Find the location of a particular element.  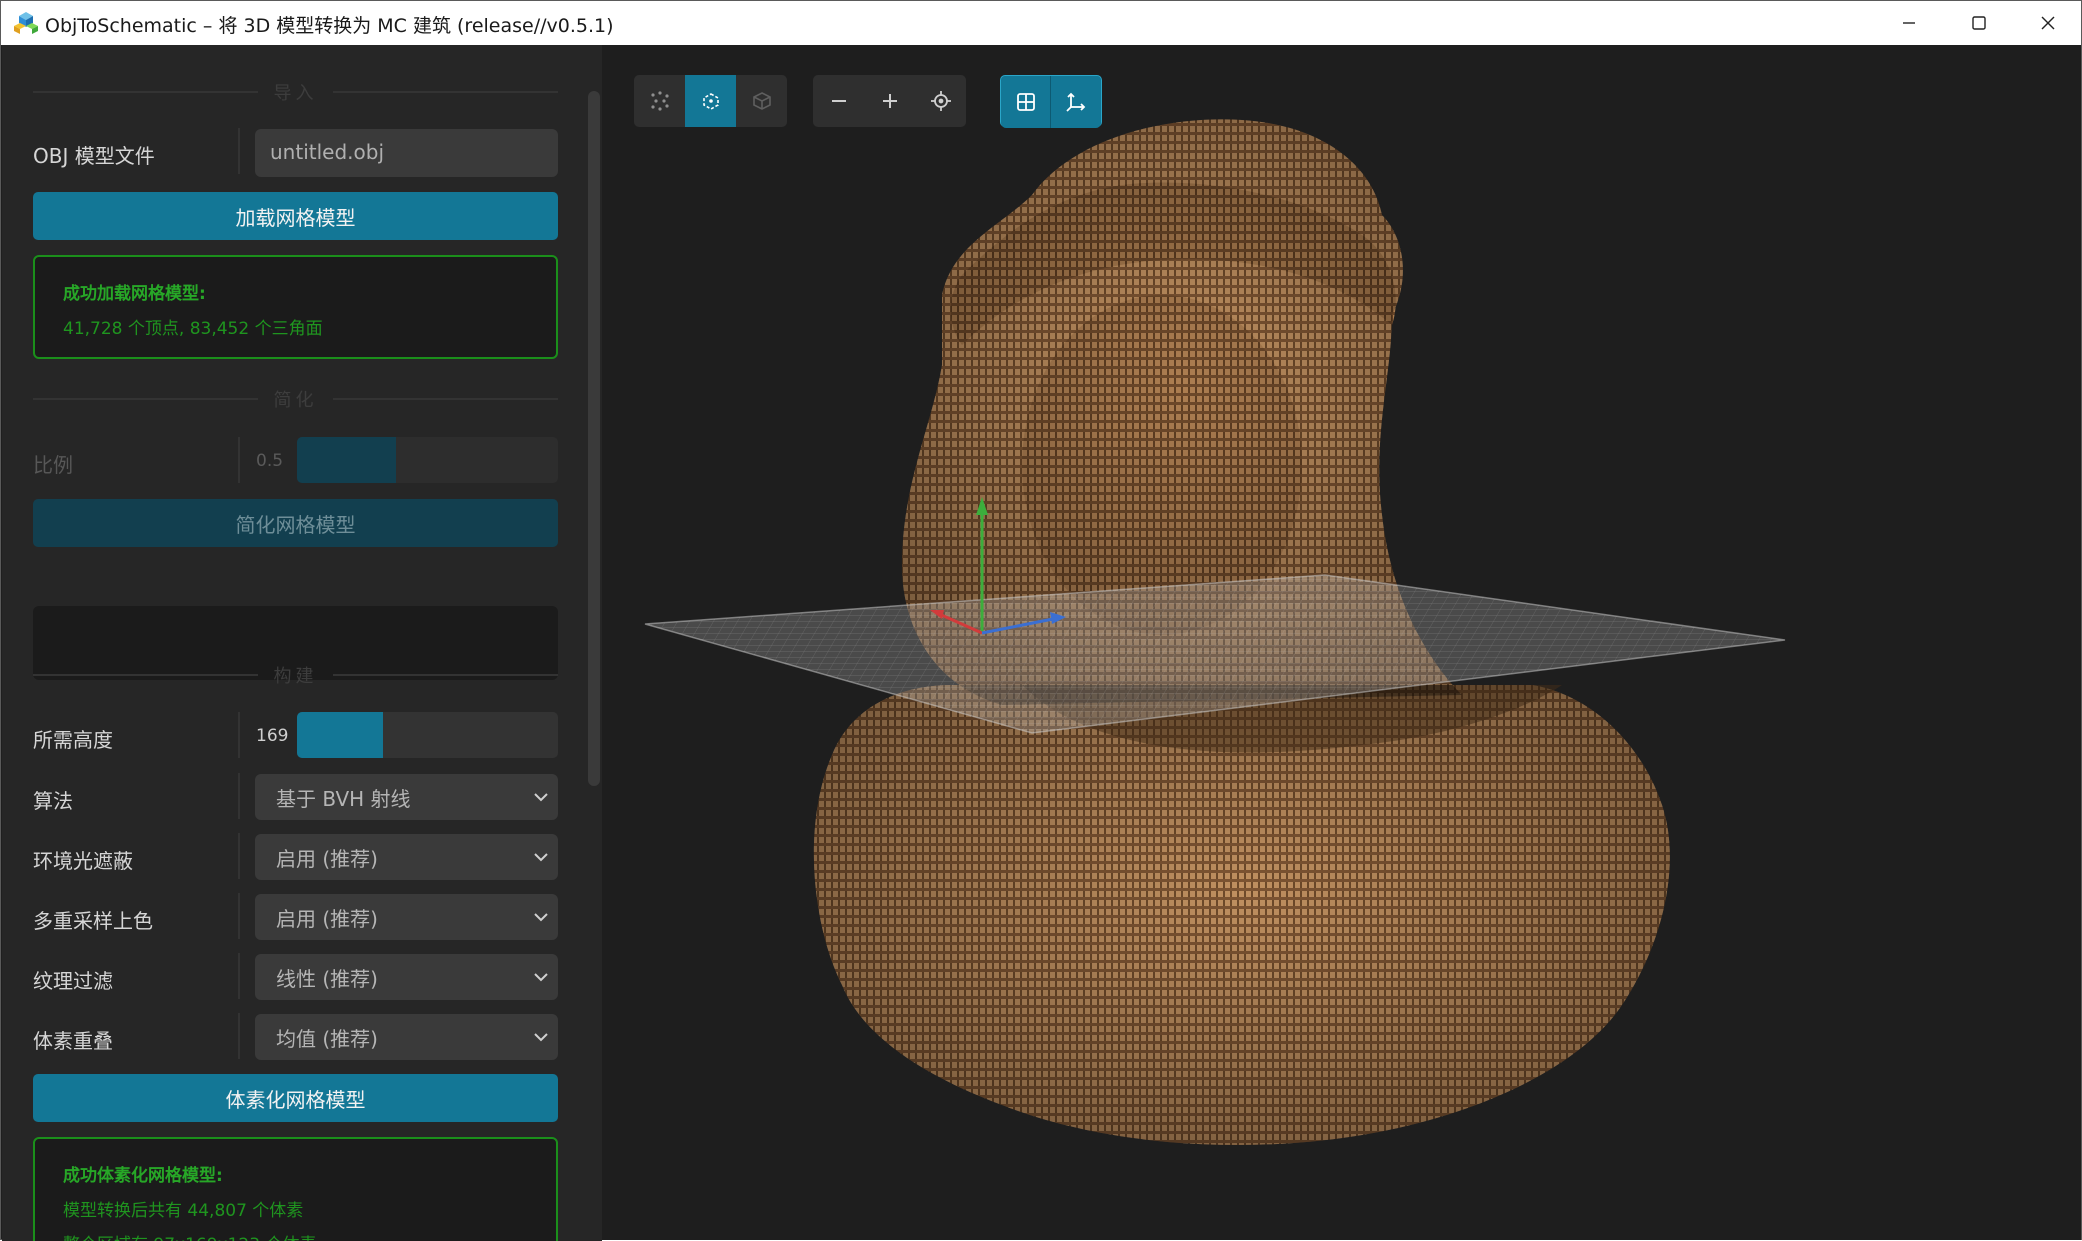

cube-icon is located at coordinates (761, 101).